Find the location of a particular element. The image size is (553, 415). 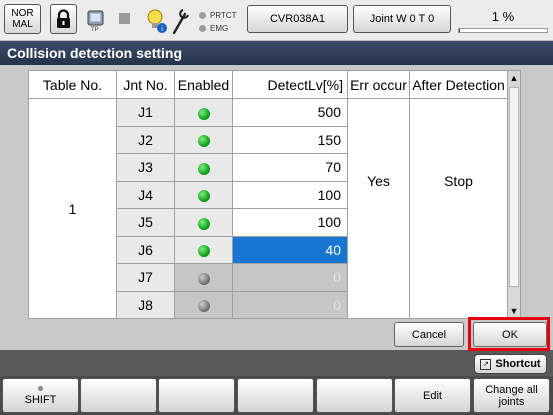

coordinate-select-button: Joint W 0 T 0 is located at coordinates (402, 19).